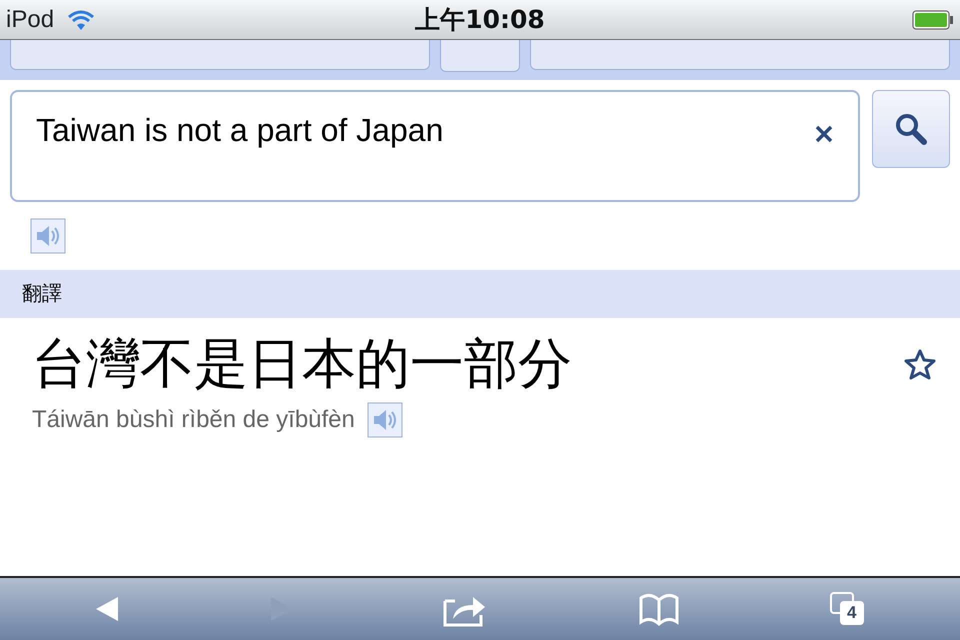  What do you see at coordinates (42, 294) in the screenshot?
I see `section-title: 翻譯` at bounding box center [42, 294].